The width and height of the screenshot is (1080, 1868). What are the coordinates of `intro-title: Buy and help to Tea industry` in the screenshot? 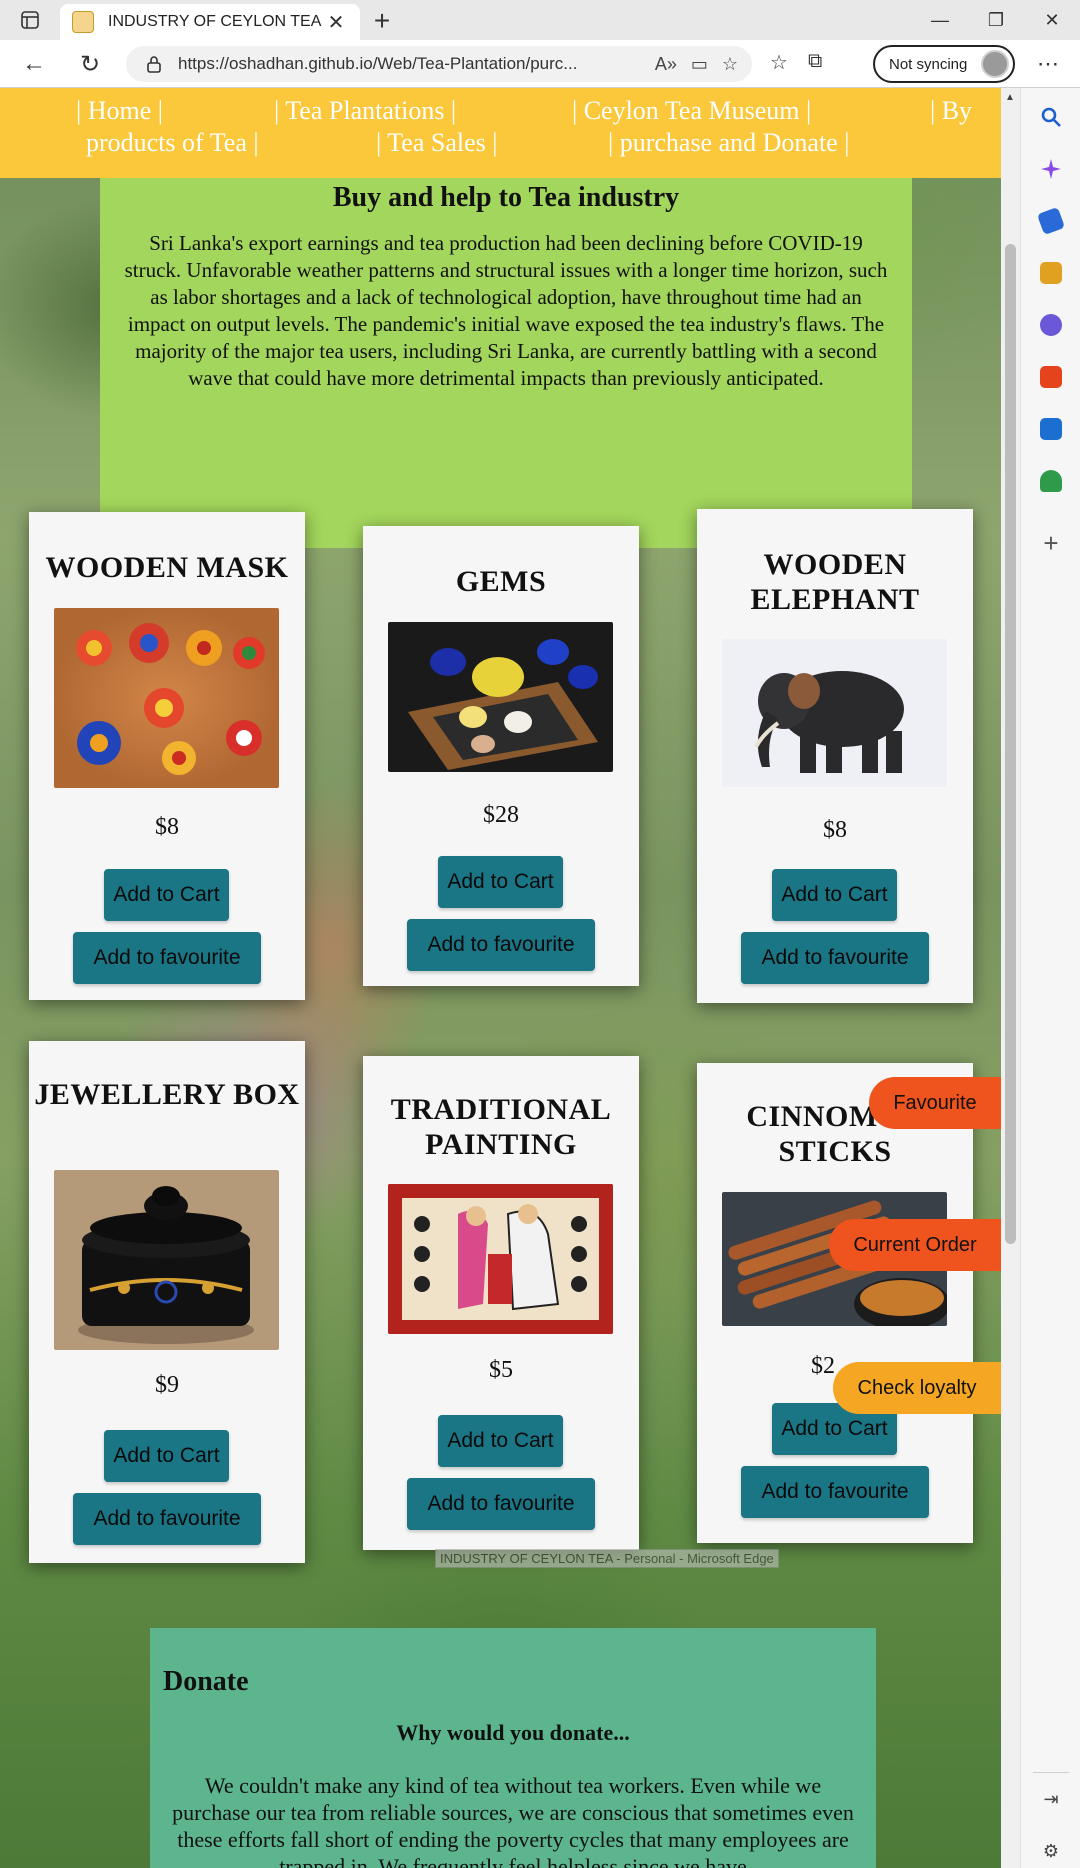 It's located at (506, 197).